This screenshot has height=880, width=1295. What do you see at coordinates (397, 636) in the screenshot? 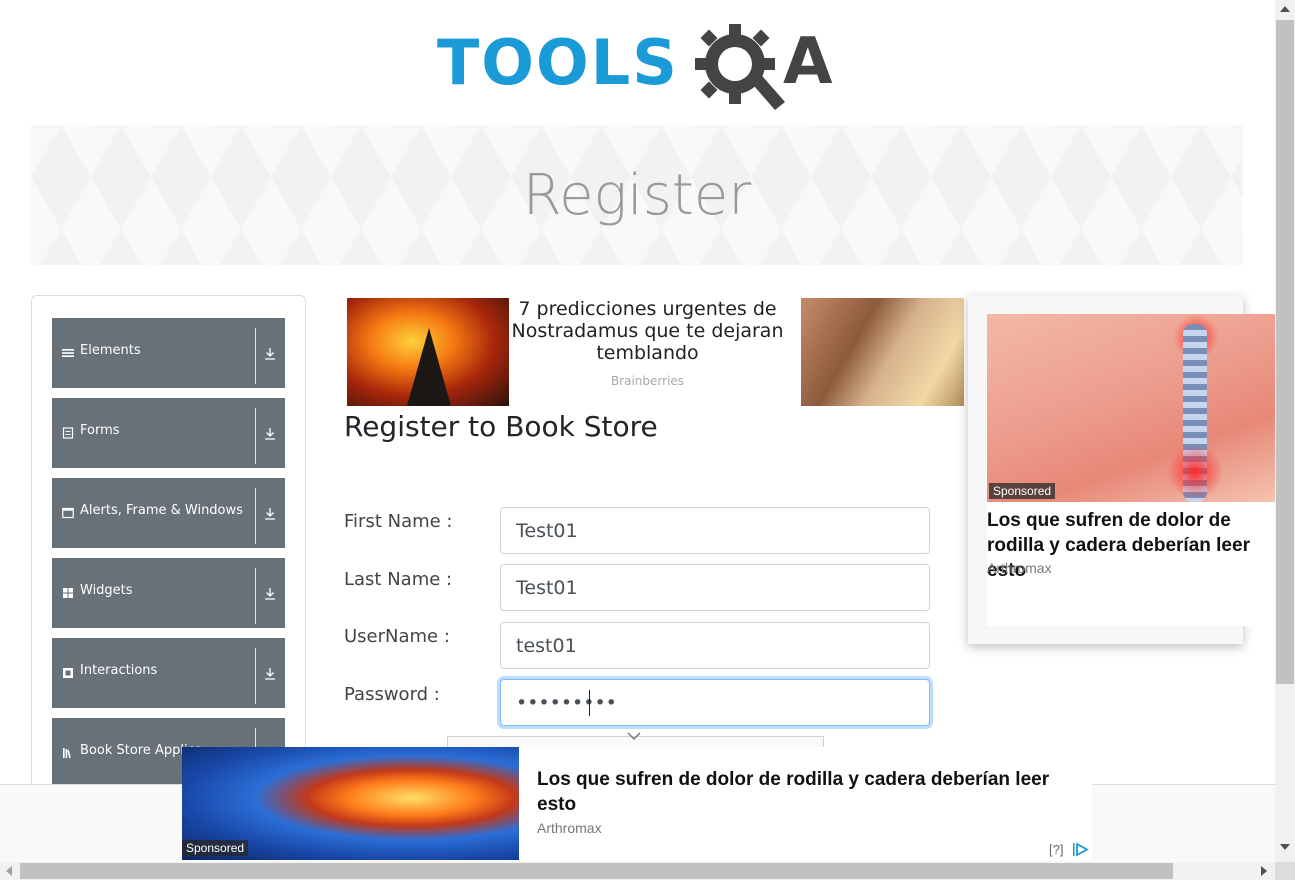
I see `username-label: UserName :` at bounding box center [397, 636].